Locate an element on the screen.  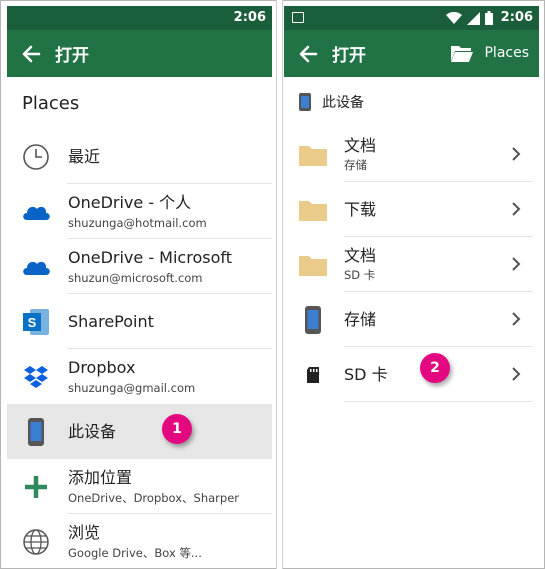
app-bar: 打开 is located at coordinates (139, 53).